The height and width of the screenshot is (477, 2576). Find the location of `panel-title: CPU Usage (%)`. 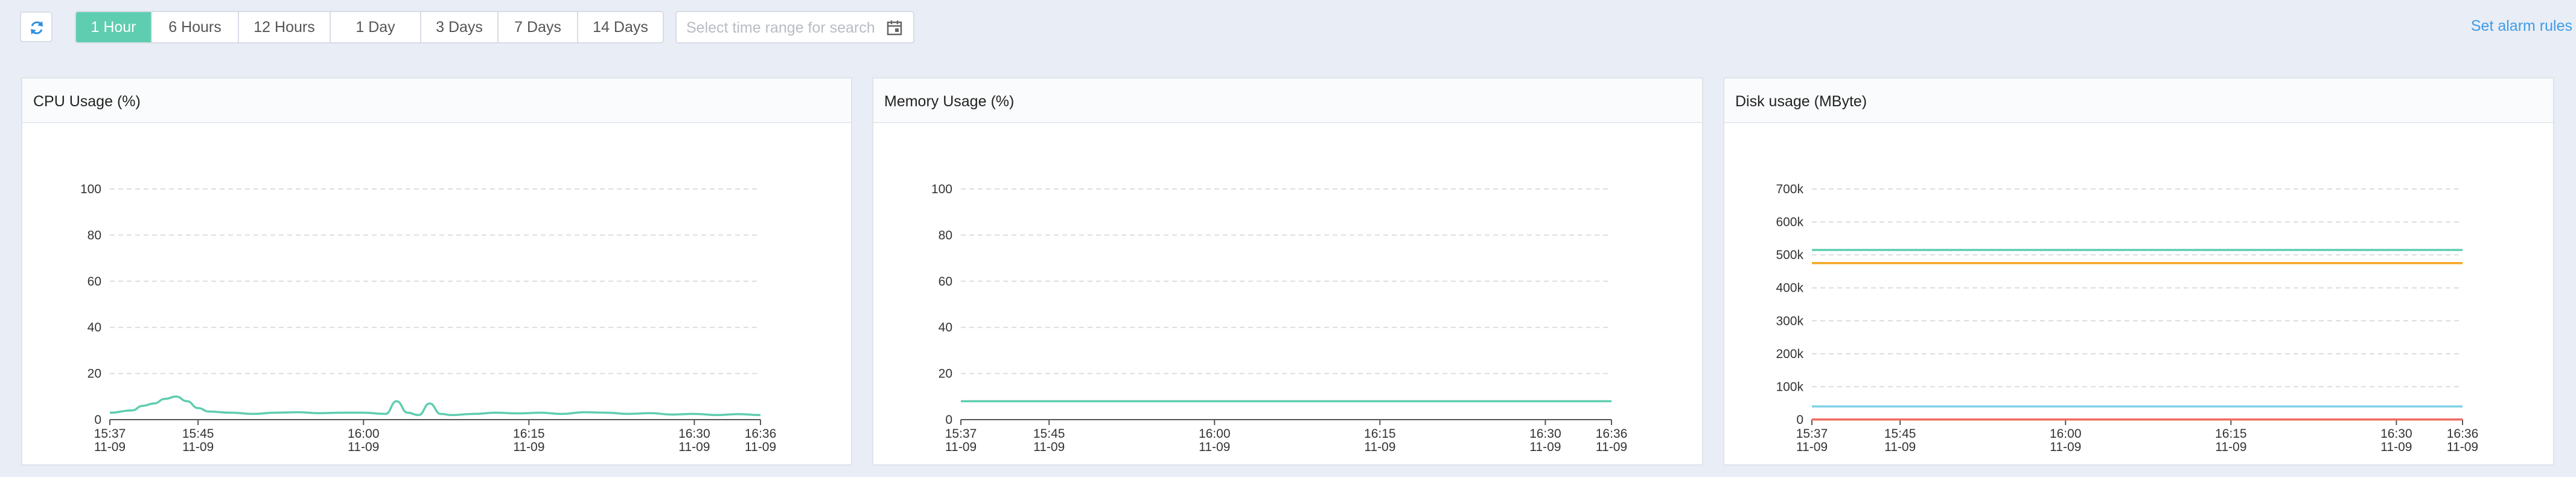

panel-title: CPU Usage (%) is located at coordinates (87, 101).